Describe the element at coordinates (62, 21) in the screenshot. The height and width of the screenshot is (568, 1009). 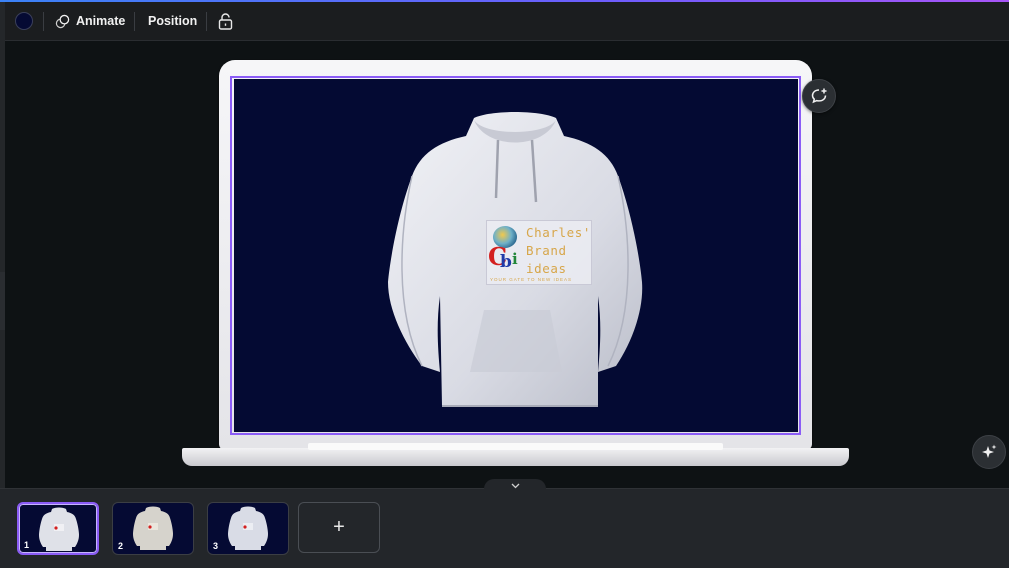
I see `animate-icon` at that location.